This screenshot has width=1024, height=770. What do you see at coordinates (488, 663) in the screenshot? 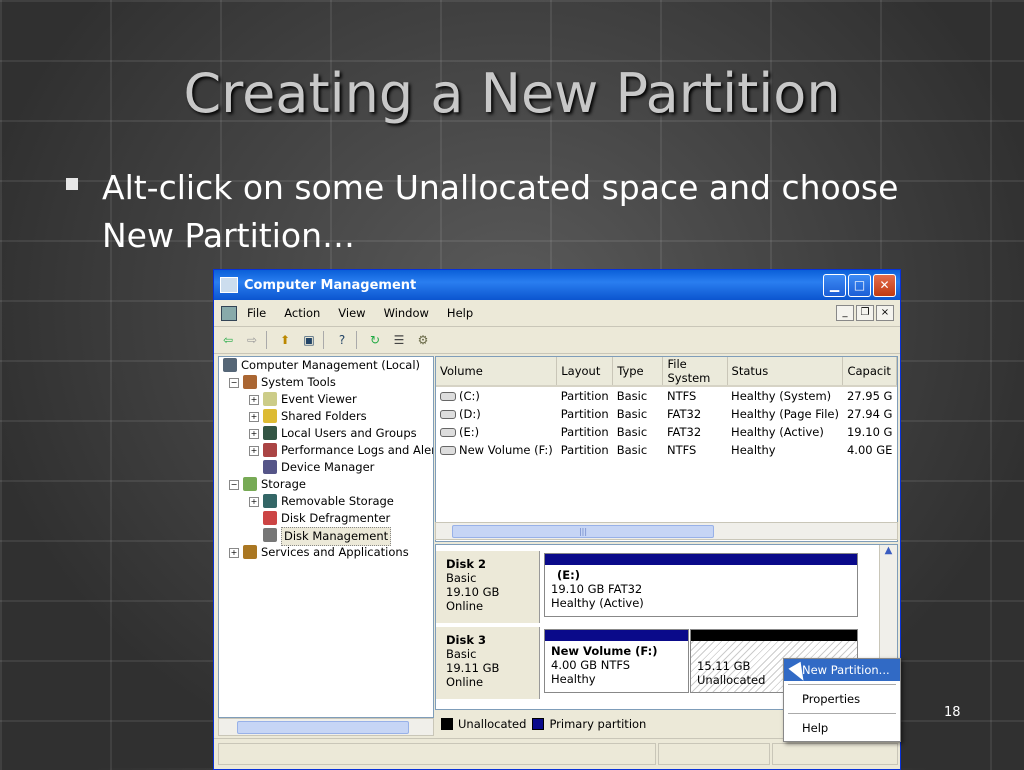
I see `disk-info: Disk 3 Basic 19.11 GB Online` at bounding box center [488, 663].